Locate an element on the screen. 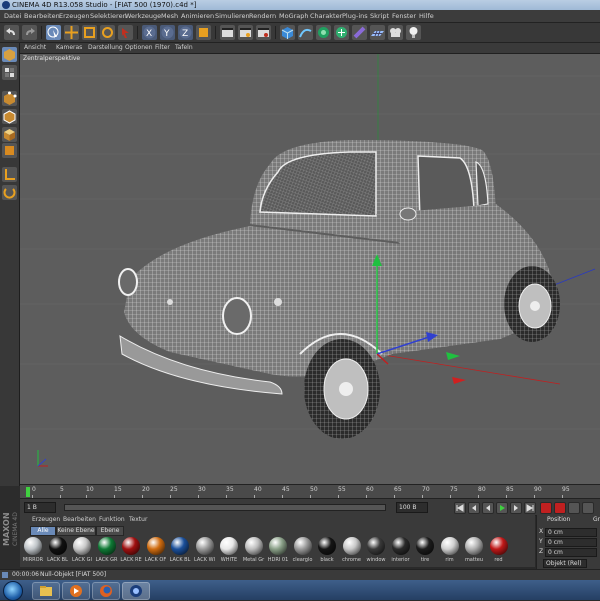  rotate-icon is located at coordinates (107, 32).